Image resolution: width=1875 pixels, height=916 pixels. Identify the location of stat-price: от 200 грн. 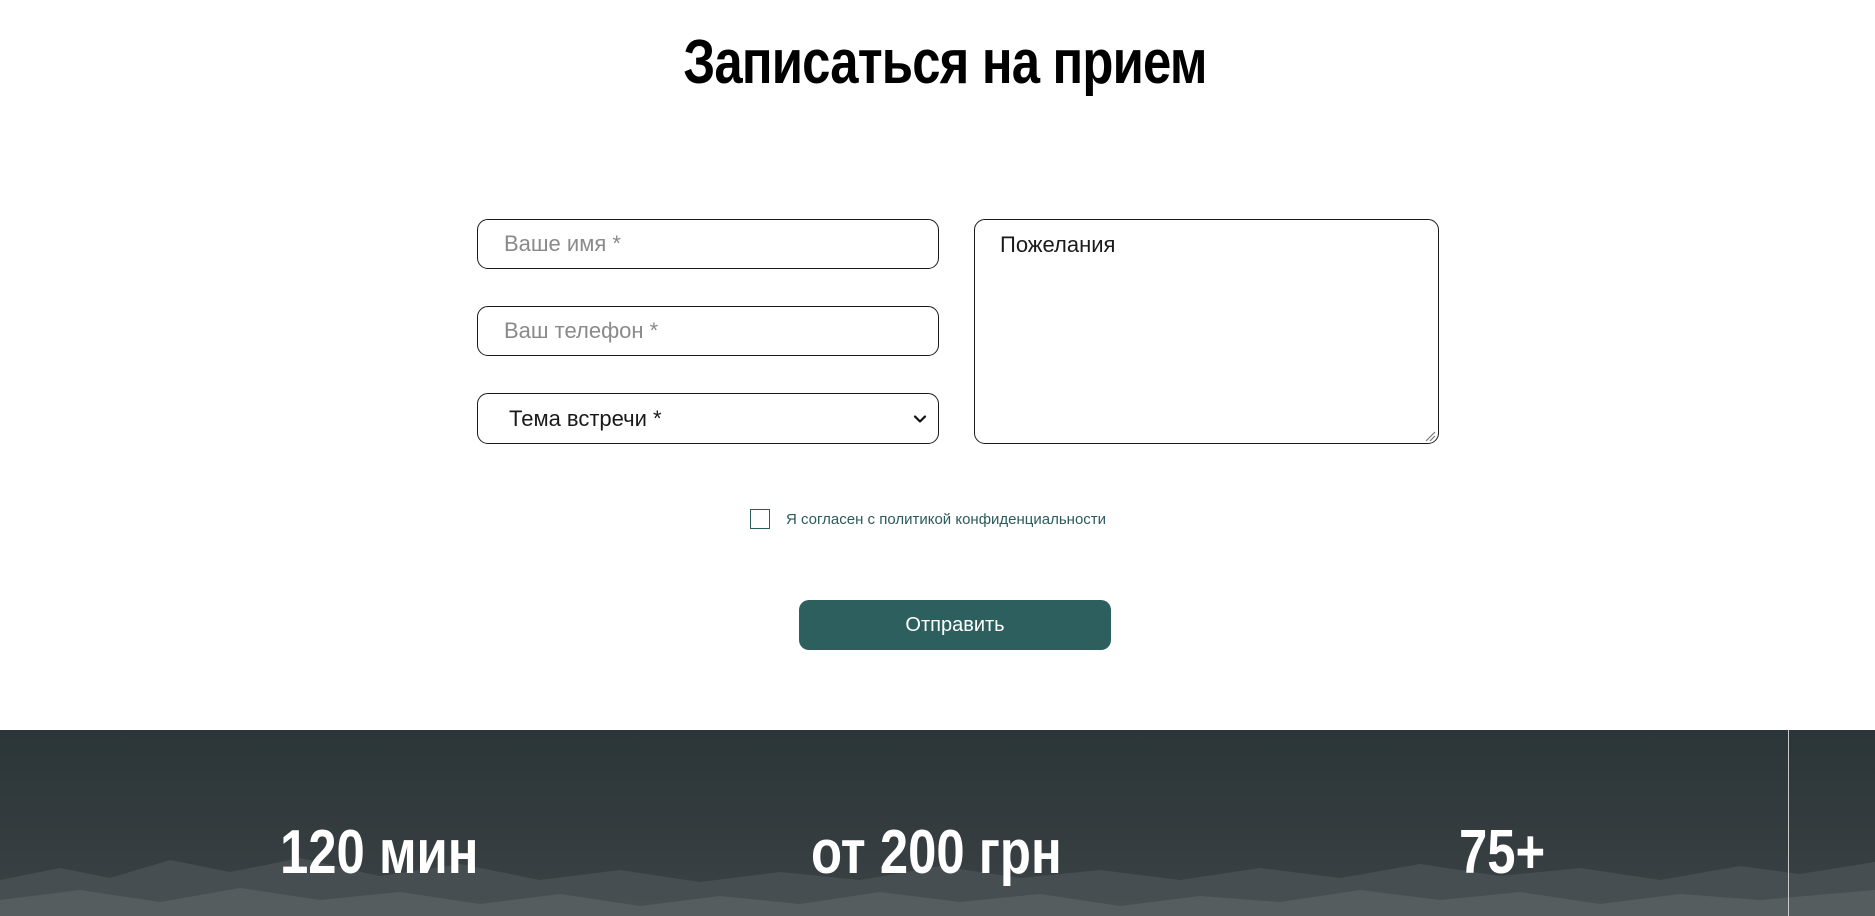
(936, 852).